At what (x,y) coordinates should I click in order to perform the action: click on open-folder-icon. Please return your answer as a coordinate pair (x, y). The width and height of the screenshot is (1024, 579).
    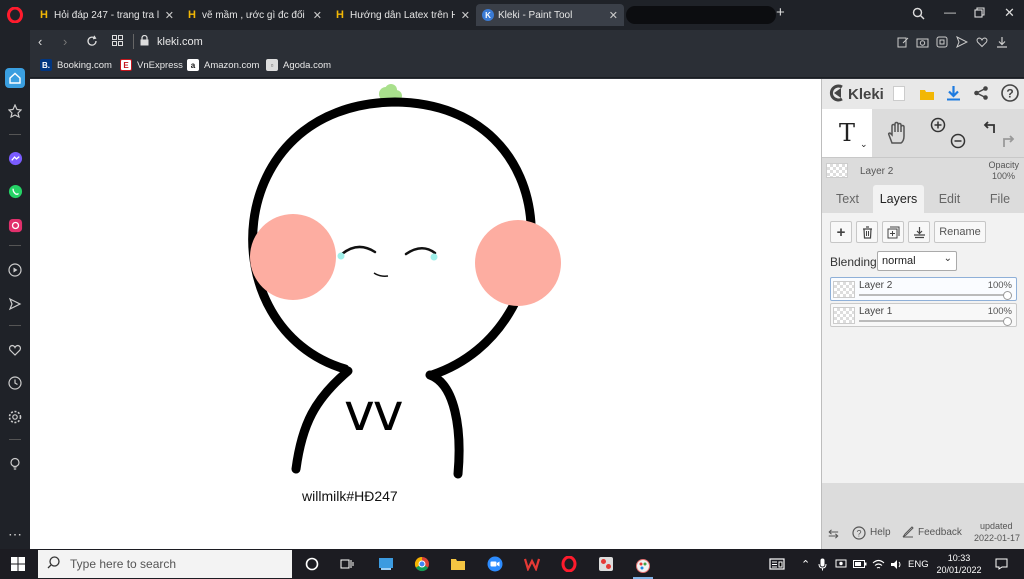
    Looking at the image, I should click on (927, 95).